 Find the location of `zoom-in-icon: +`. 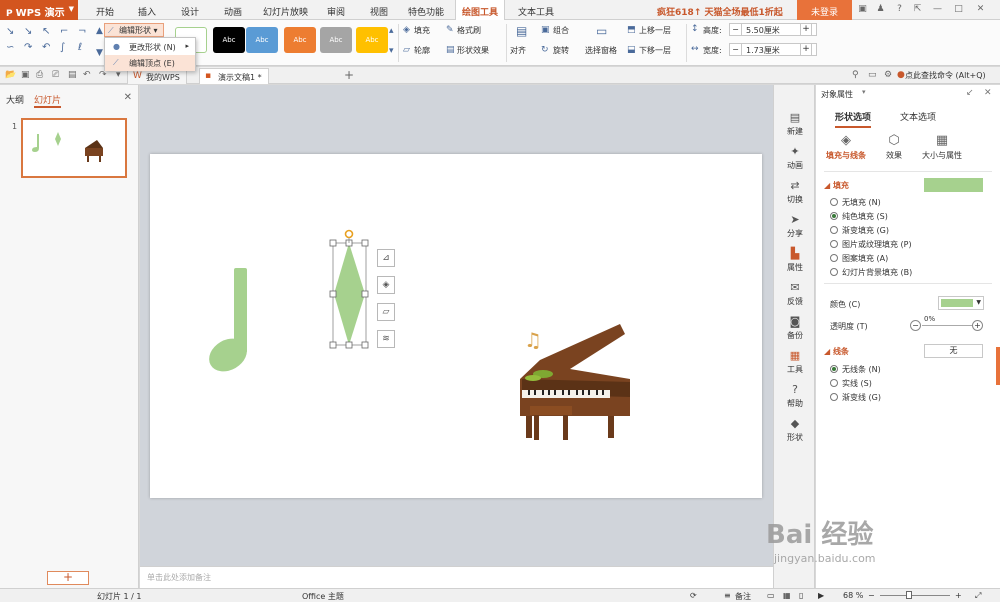

zoom-in-icon: + is located at coordinates (958, 595).